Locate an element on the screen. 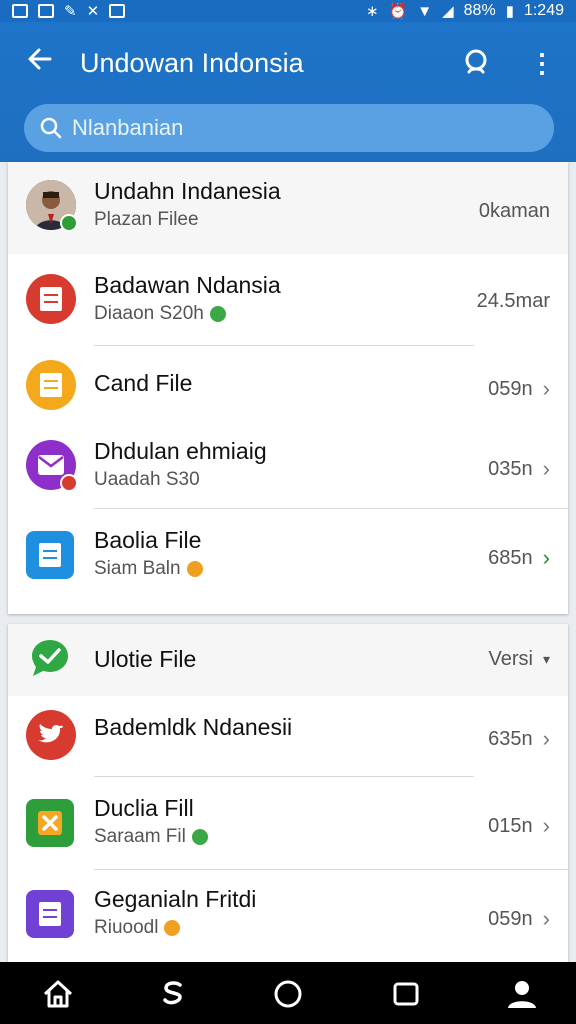  status-system-icons: ∗ ⏰ ▼ ◢ 88% ▮ 1:249 is located at coordinates (465, 11).